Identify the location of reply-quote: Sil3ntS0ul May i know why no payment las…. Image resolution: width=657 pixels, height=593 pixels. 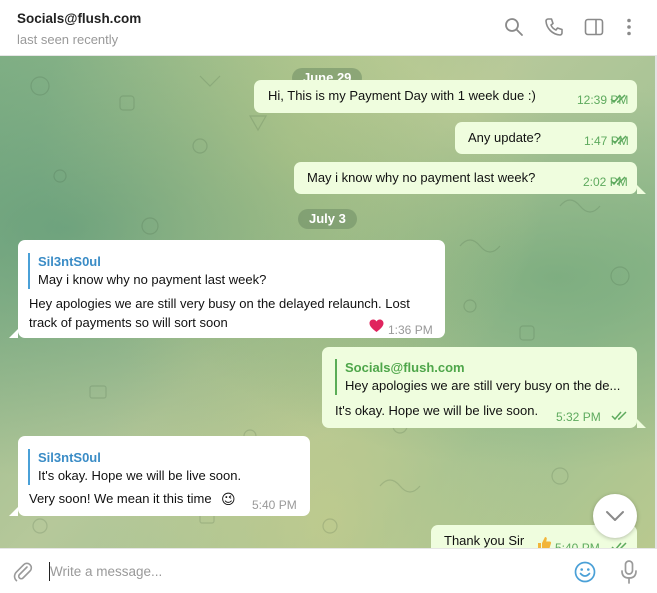
(228, 271).